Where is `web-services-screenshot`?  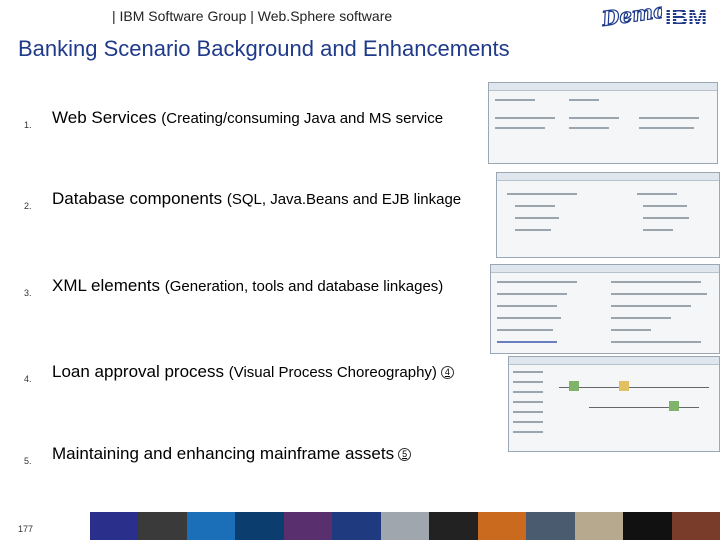
web-services-screenshot is located at coordinates (603, 123).